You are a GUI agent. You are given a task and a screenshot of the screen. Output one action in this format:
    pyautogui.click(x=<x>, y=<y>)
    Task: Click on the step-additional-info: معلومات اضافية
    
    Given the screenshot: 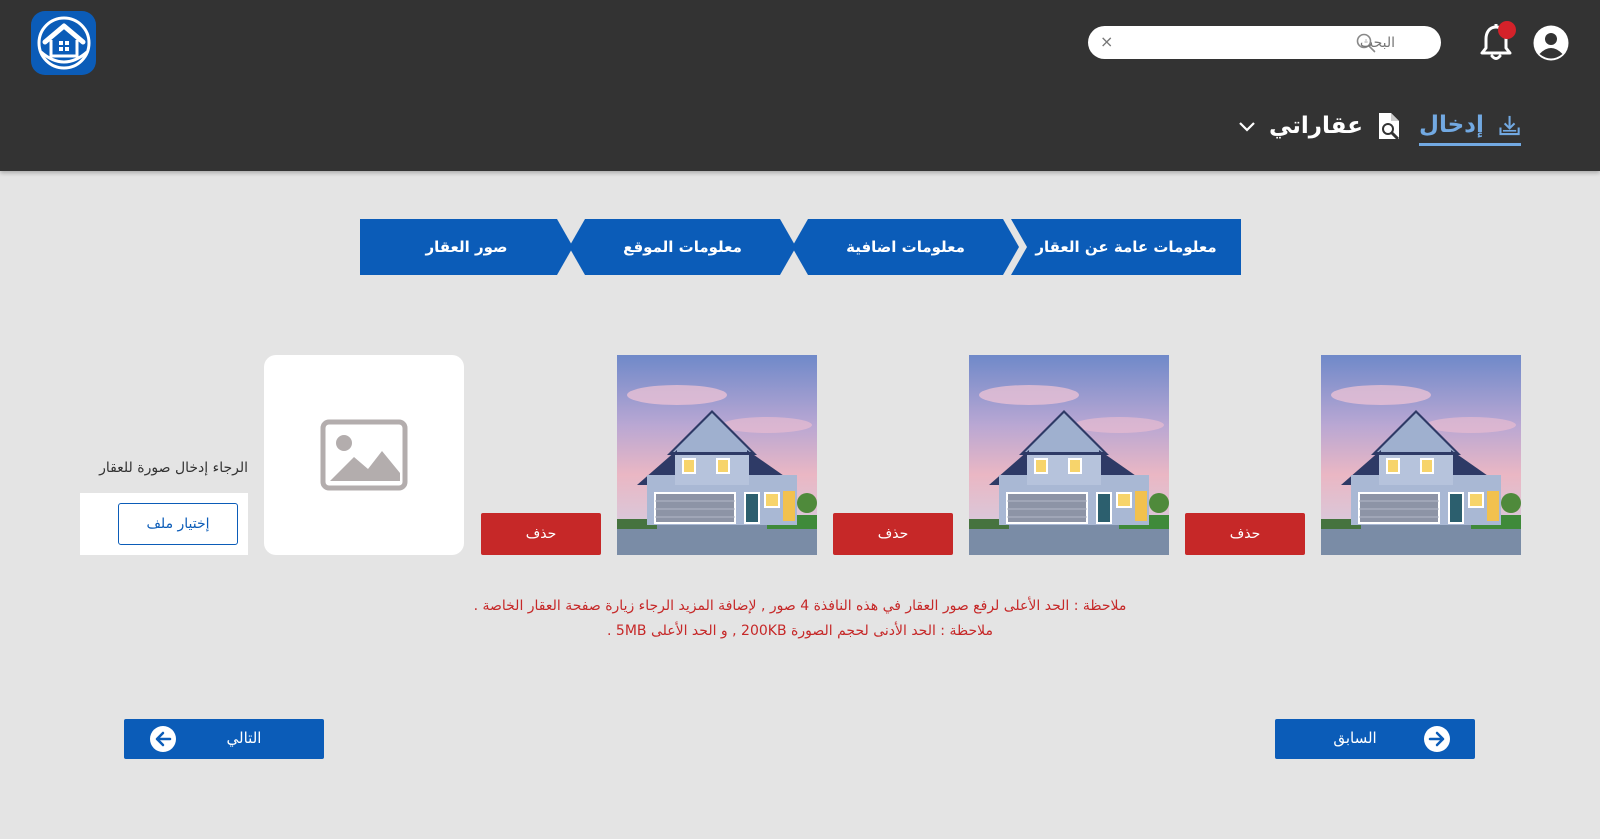 What is the action you would take?
    pyautogui.click(x=905, y=247)
    